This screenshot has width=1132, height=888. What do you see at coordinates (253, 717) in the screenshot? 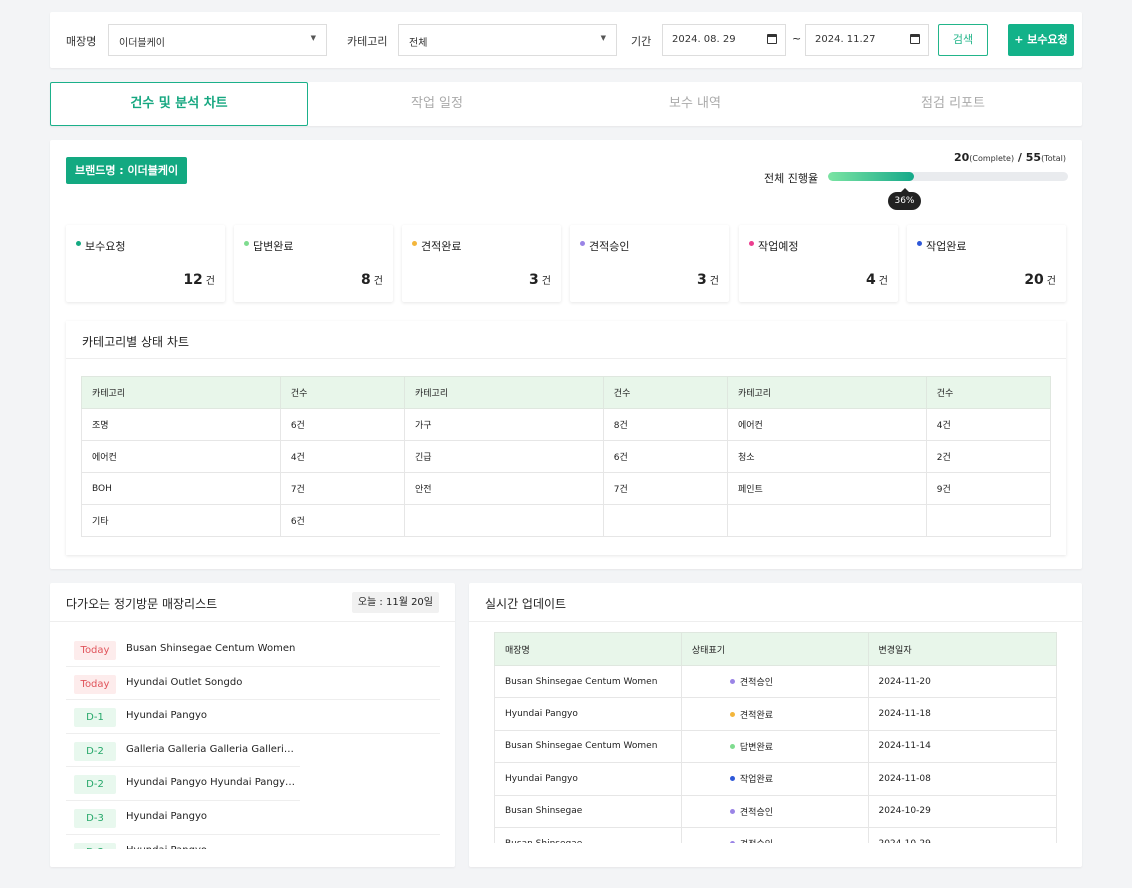
I see `list-item: D-1 Hyundai Pangyo` at bounding box center [253, 717].